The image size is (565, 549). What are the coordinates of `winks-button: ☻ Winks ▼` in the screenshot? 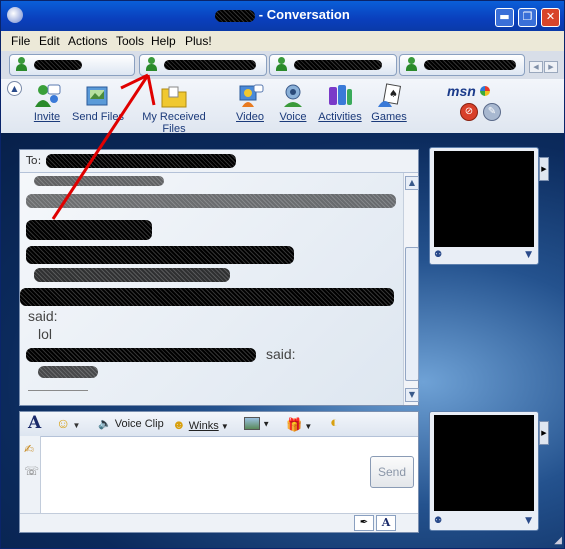 It's located at (200, 424).